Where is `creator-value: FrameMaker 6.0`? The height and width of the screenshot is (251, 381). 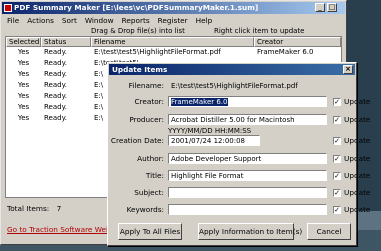
creator-value: FrameMaker 6.0 is located at coordinates (199, 102).